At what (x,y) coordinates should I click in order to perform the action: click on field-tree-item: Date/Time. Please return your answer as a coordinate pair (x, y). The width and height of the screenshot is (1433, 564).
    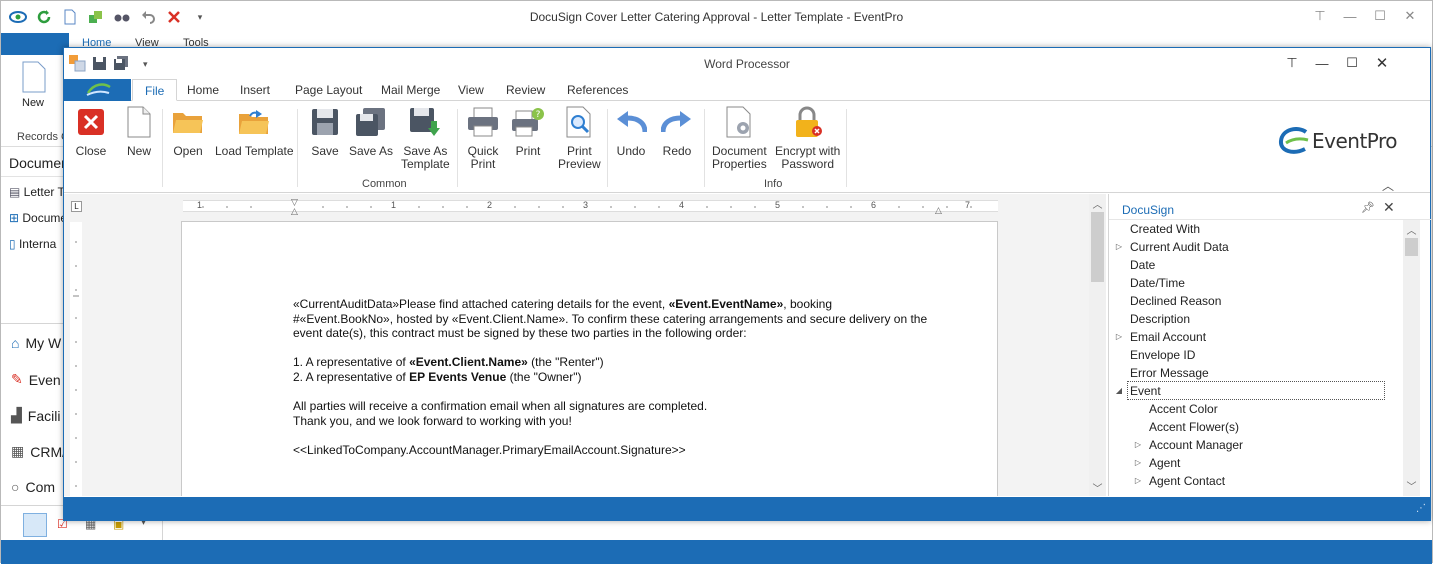
    Looking at the image, I should click on (1157, 283).